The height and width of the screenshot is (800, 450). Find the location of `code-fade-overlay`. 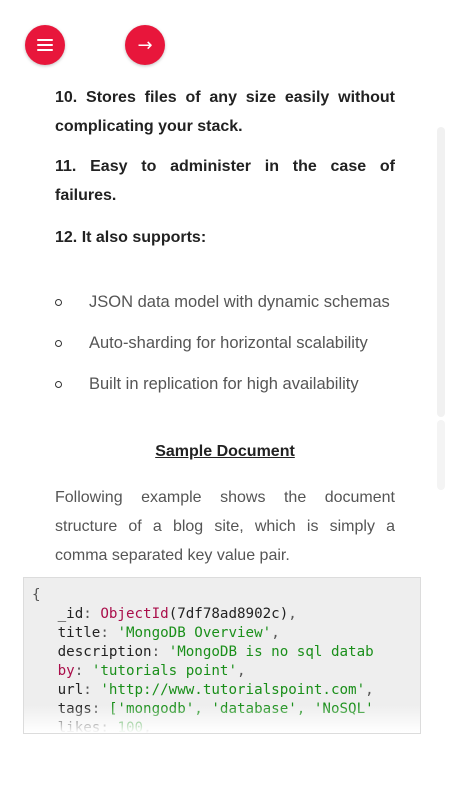

code-fade-overlay is located at coordinates (222, 719).